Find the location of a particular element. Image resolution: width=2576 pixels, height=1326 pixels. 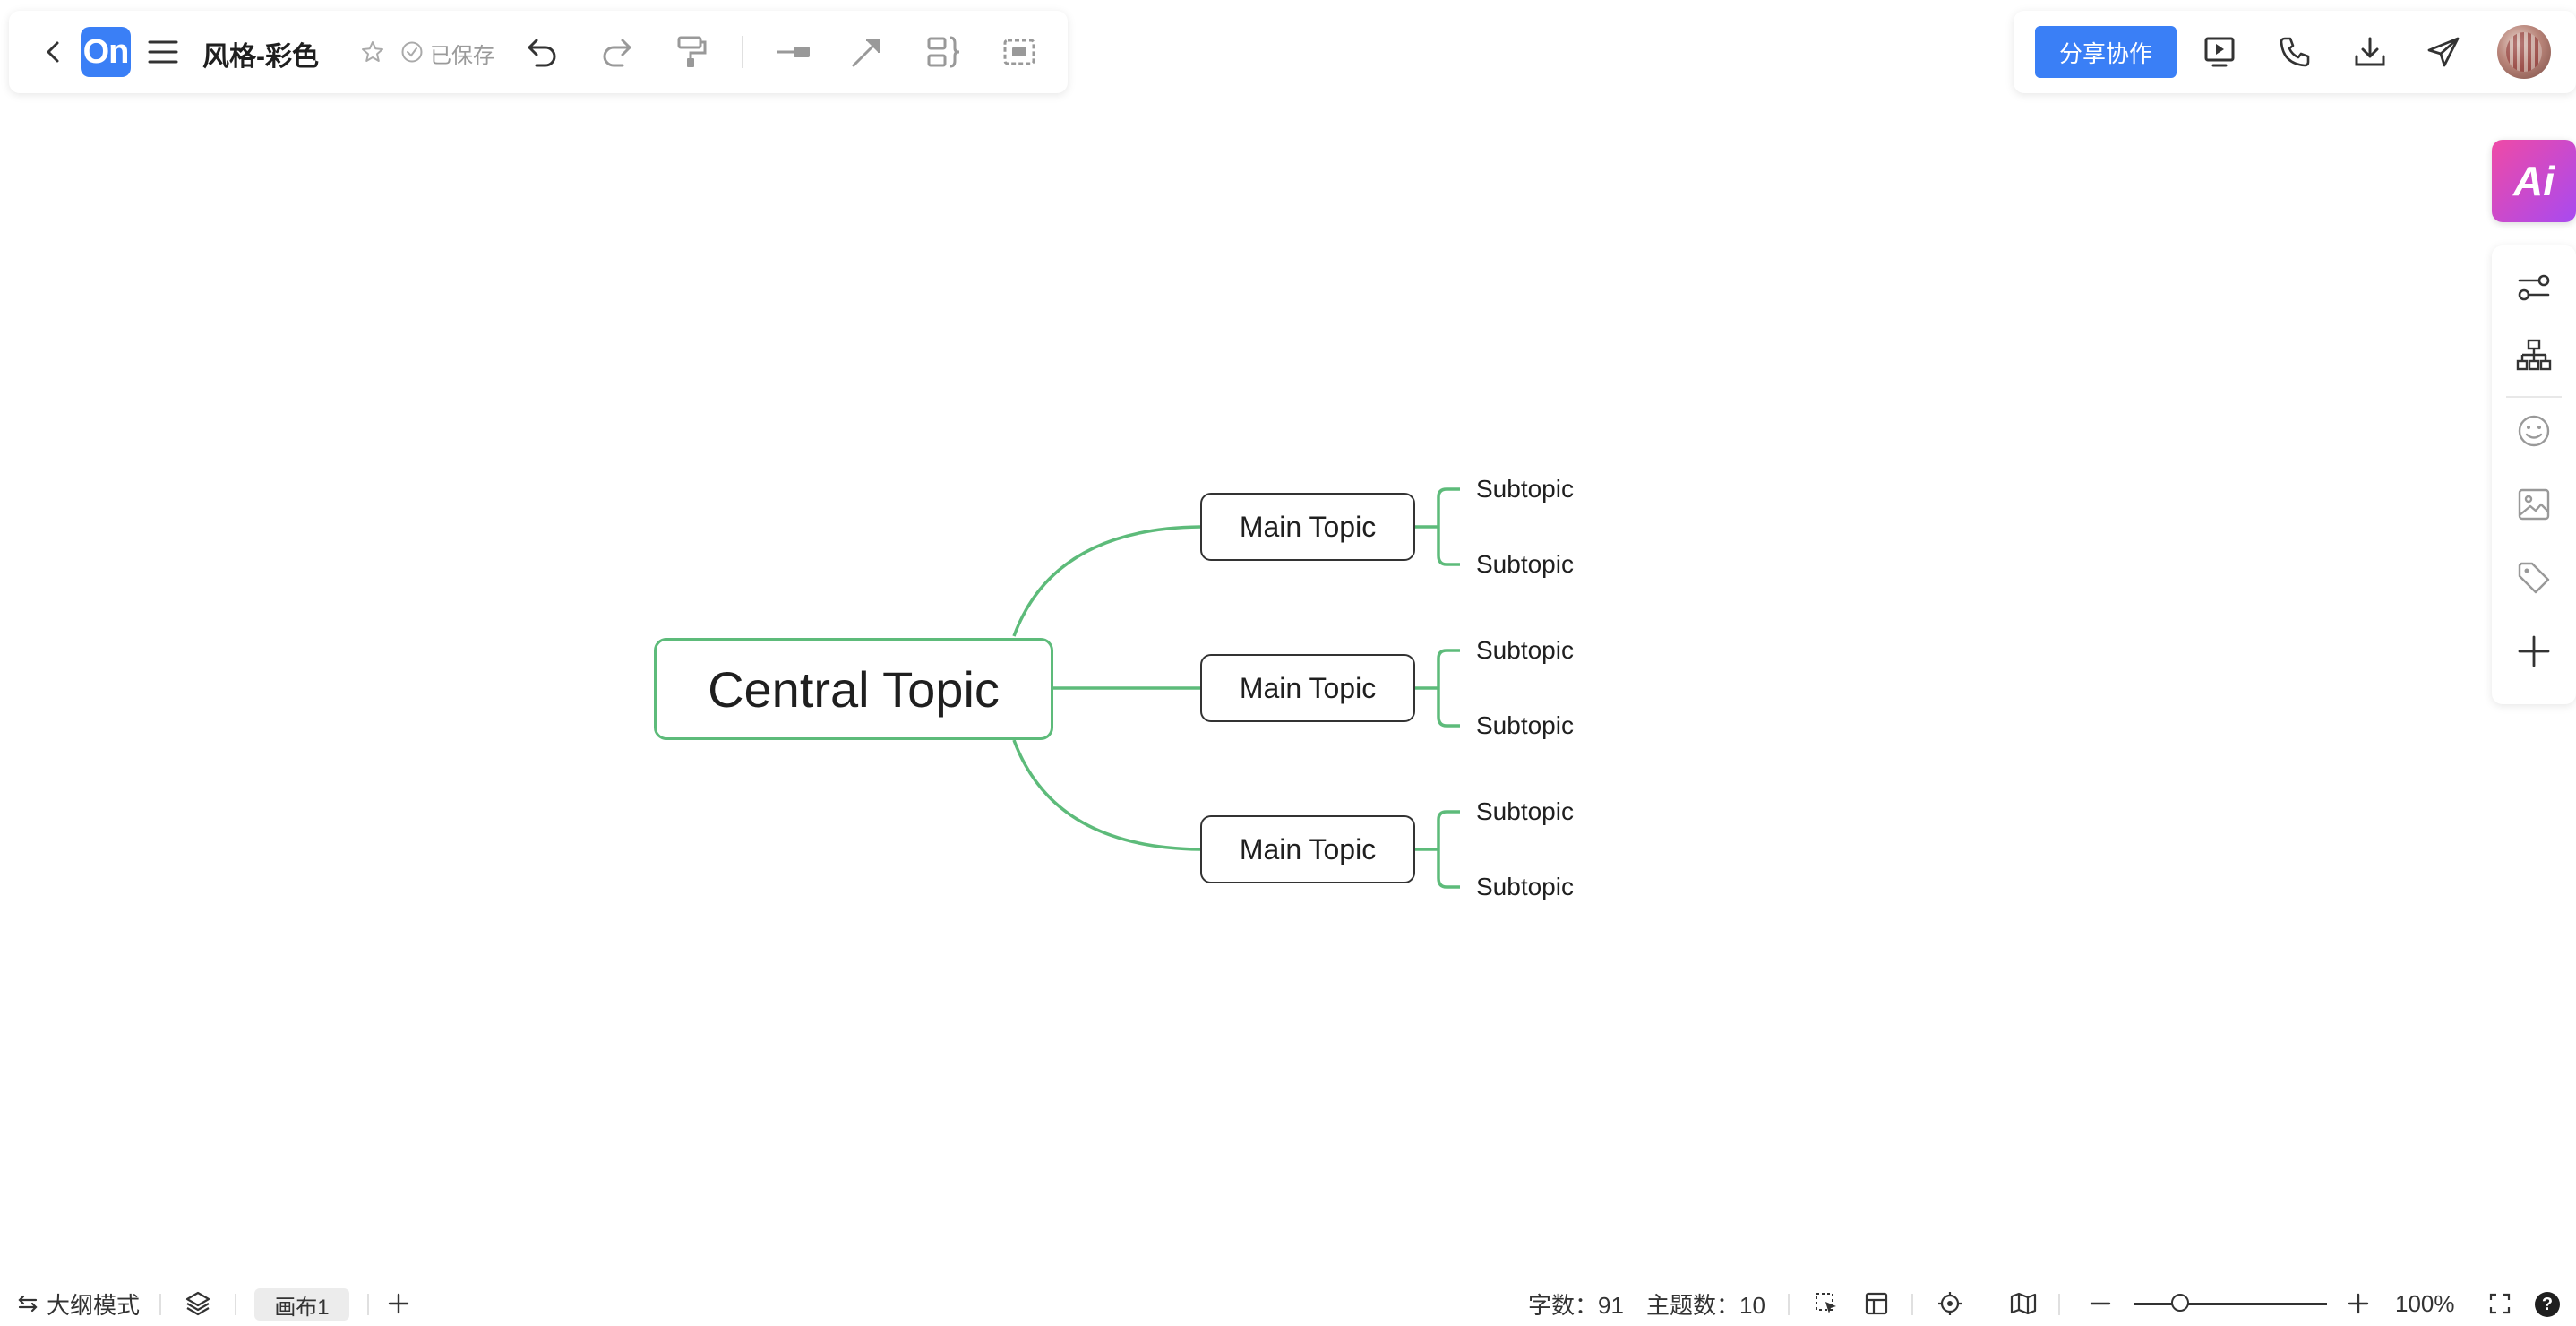

locate-center-icon is located at coordinates (1950, 1303).